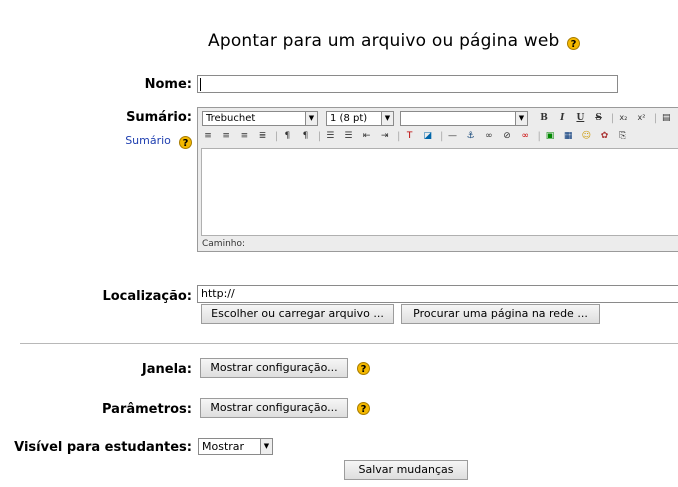 This screenshot has height=487, width=678. What do you see at coordinates (224, 244) in the screenshot?
I see `editor-path-label: Caminho:` at bounding box center [224, 244].